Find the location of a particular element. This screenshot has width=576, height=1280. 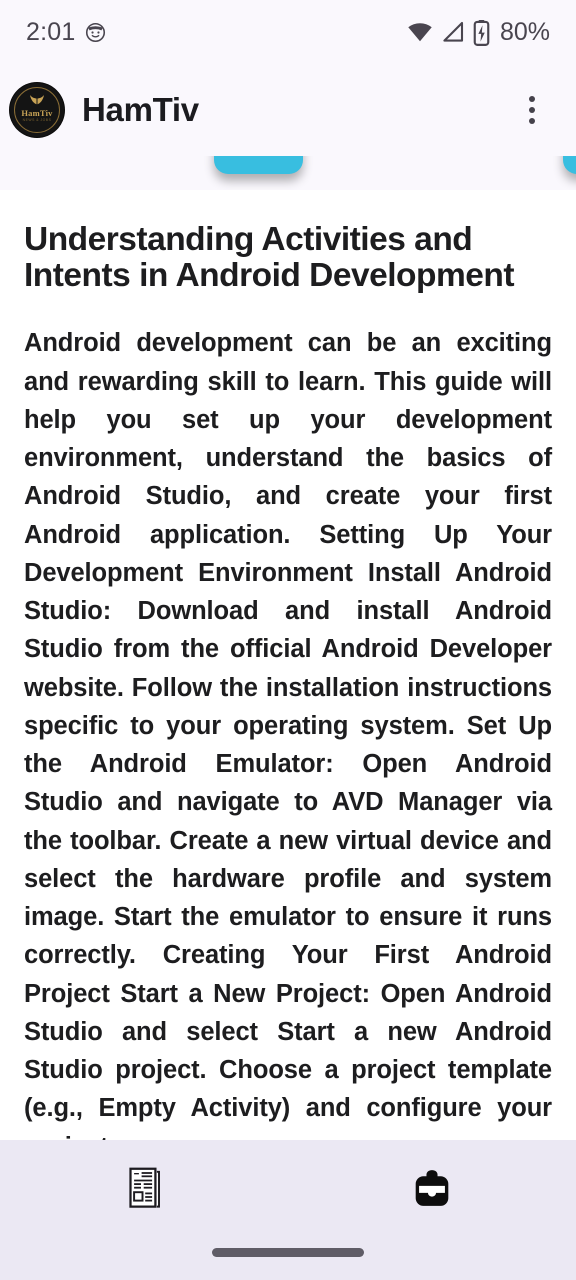

hamtiv-logo: HamTiv NEWS & JOBS is located at coordinates (37, 110).